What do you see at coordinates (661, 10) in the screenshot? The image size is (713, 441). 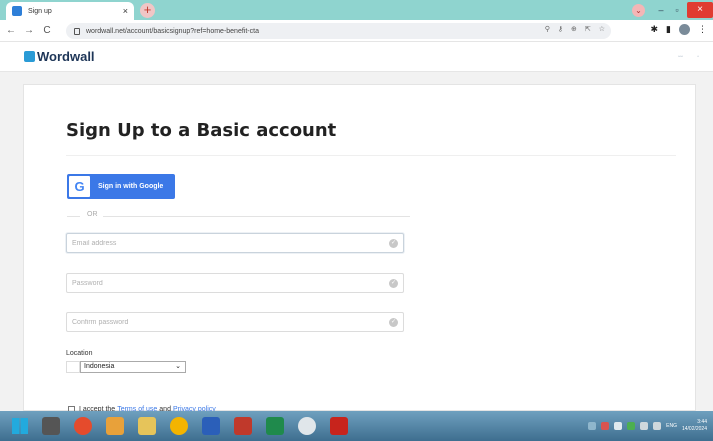 I see `minimize-button: –` at bounding box center [661, 10].